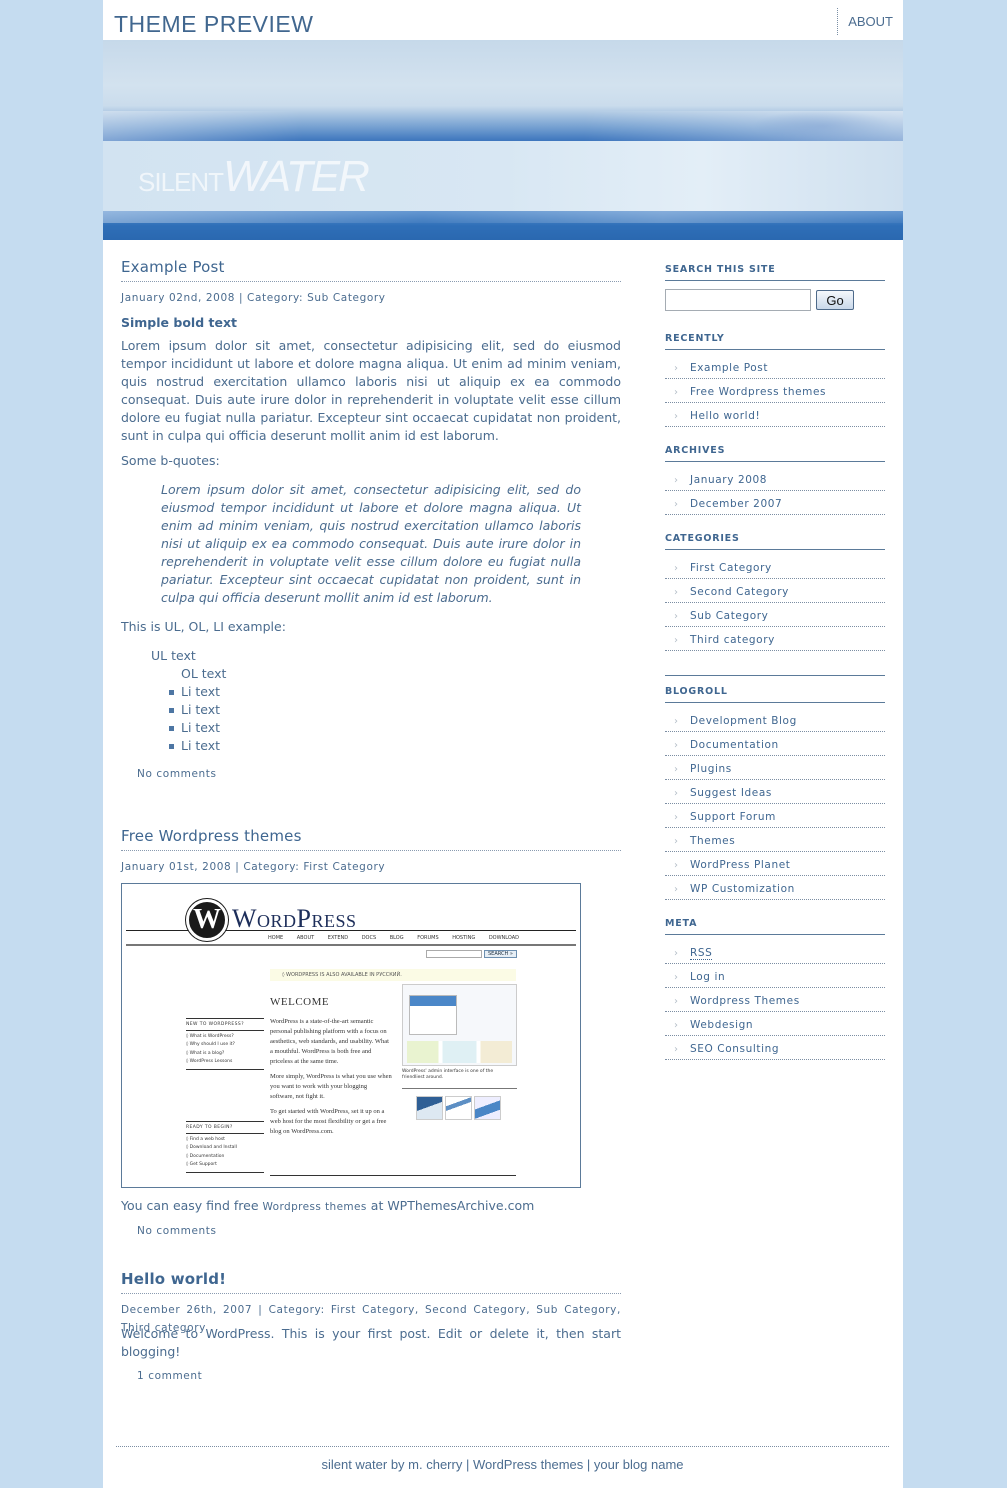 The image size is (1007, 1488). What do you see at coordinates (712, 841) in the screenshot?
I see `sidebar-link: Themes` at bounding box center [712, 841].